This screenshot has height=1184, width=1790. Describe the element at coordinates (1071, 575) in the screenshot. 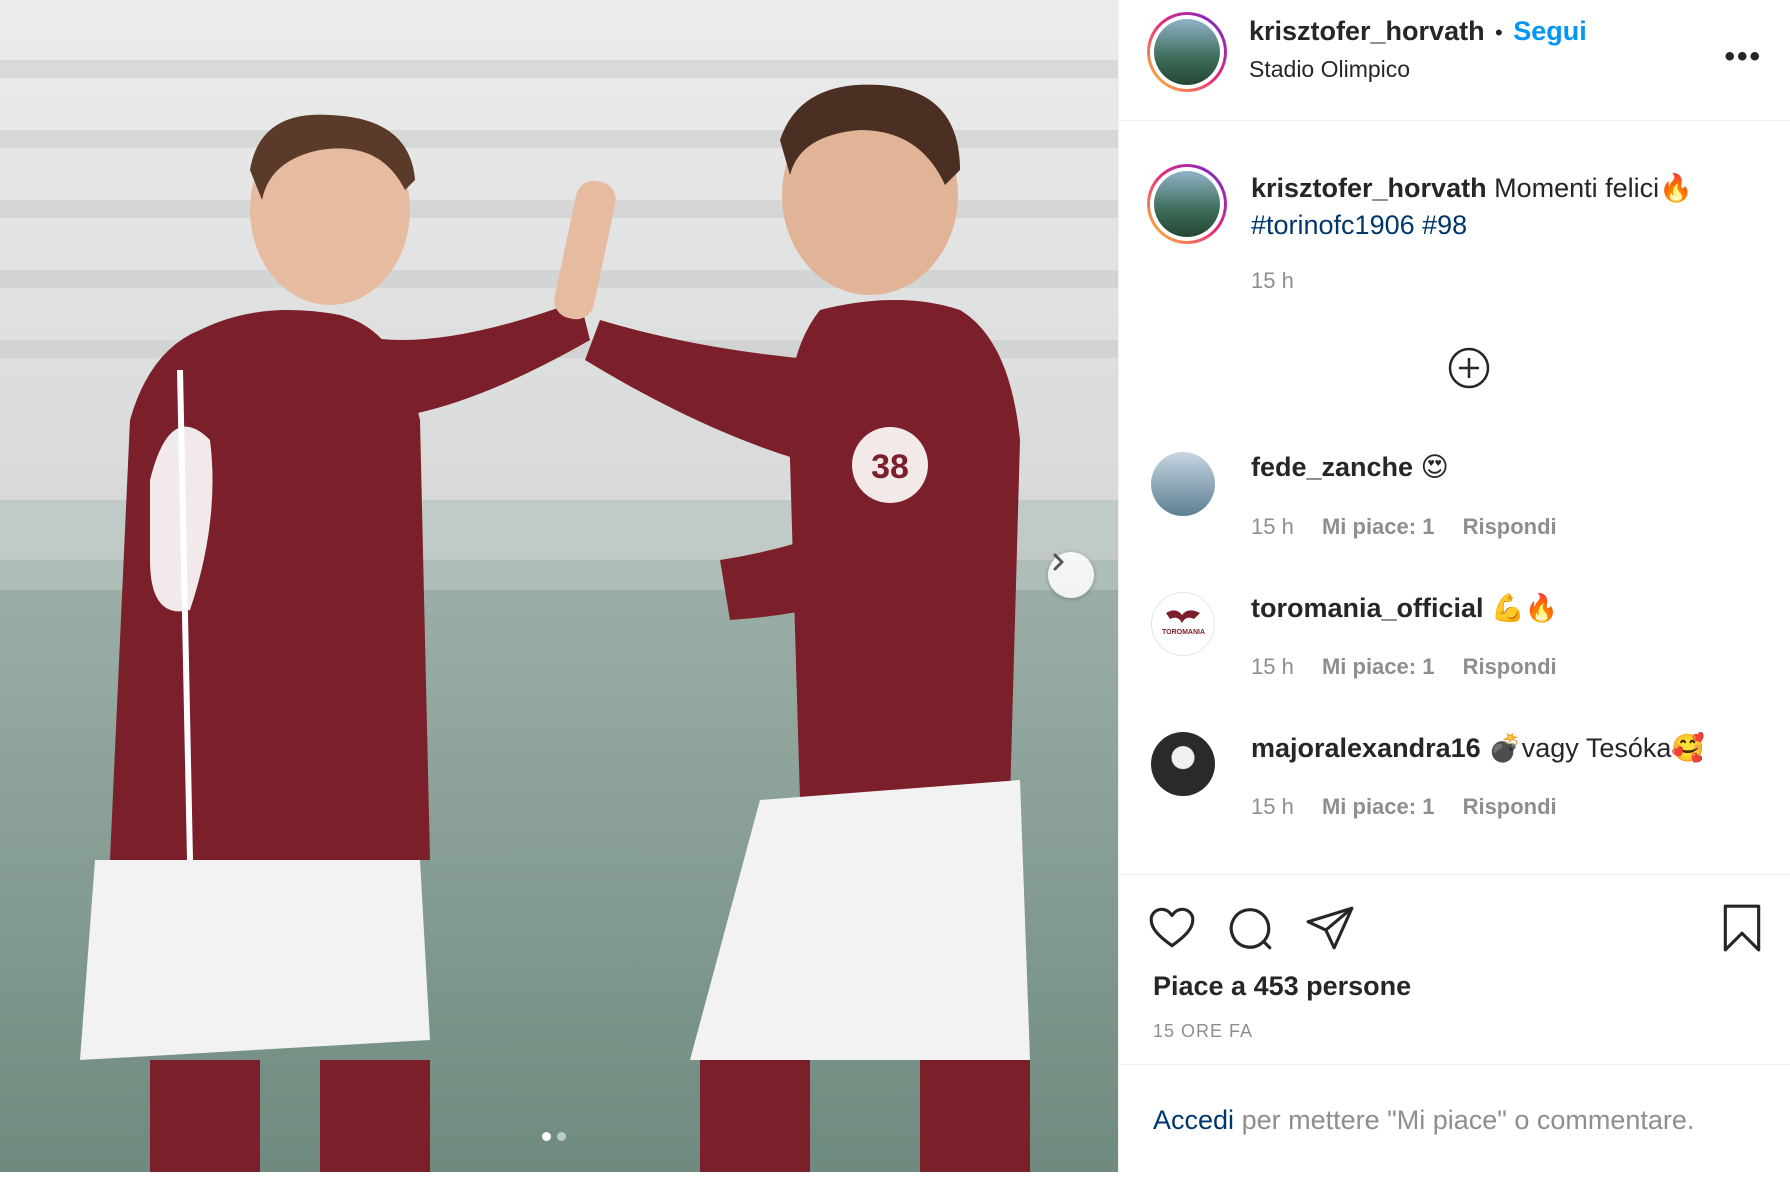

I see `next-slide-button` at that location.